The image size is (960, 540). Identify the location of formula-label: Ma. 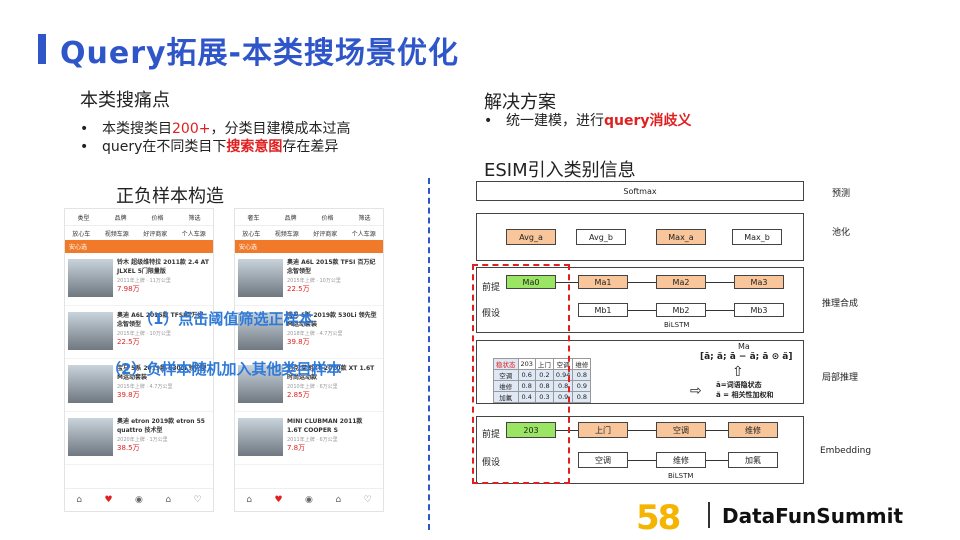
(744, 346).